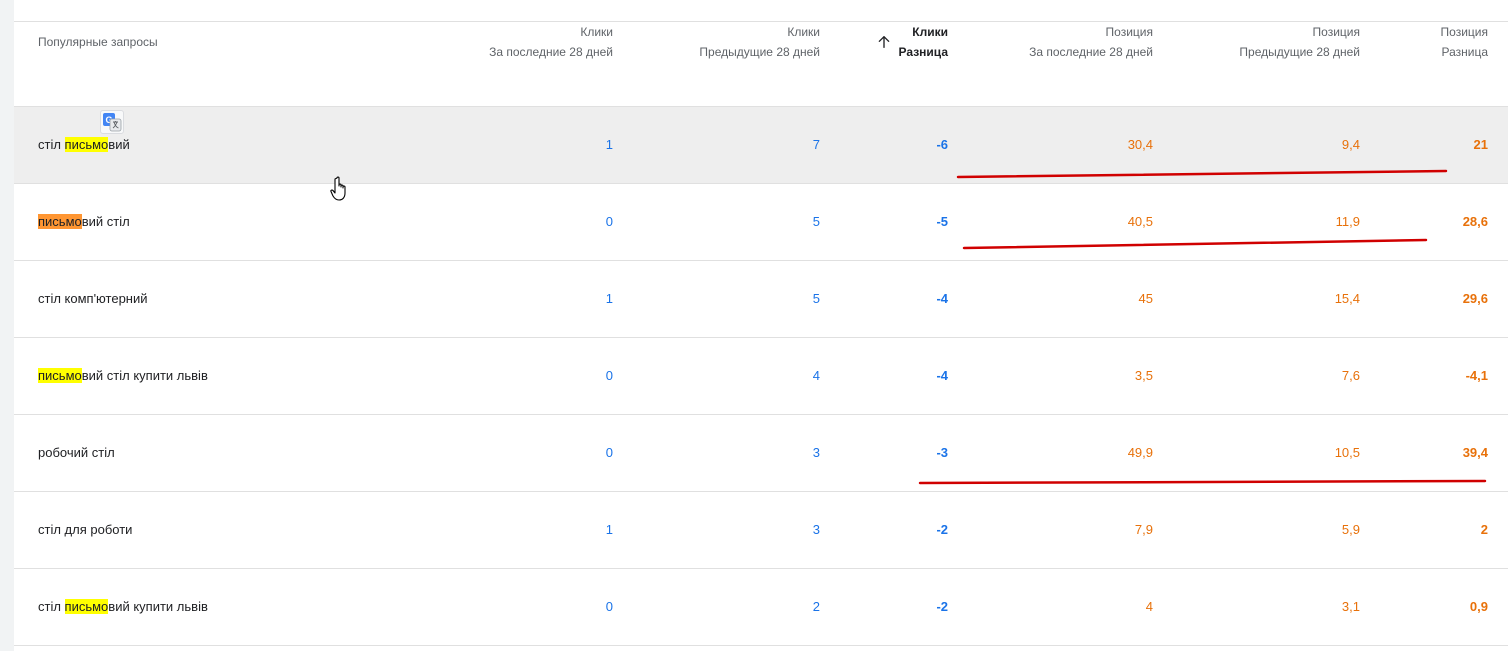 This screenshot has height=651, width=1508. Describe the element at coordinates (1464, 52) in the screenshot. I see `header-position-diff-sub: Разница` at that location.